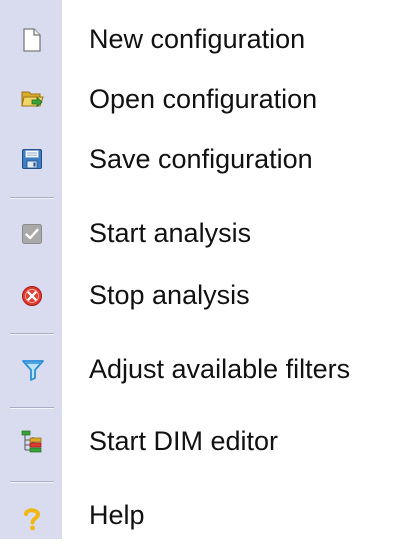 The width and height of the screenshot is (409, 544). I want to click on menu-item-new-configuration: New configuration, so click(204, 40).